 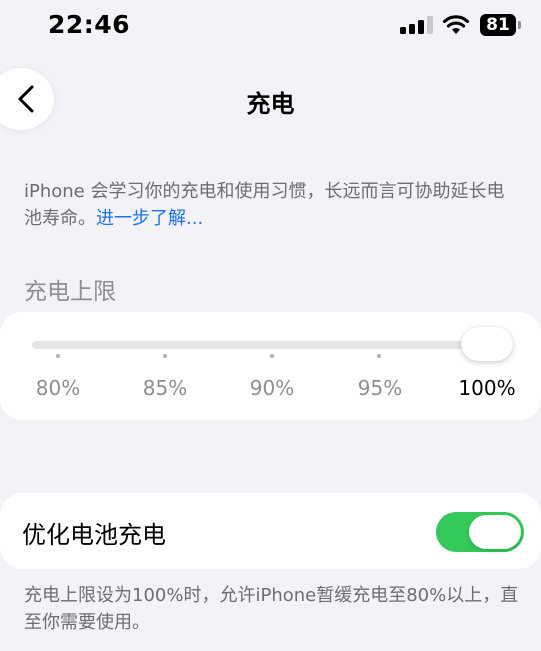 I want to click on charge-limit-slider-track, so click(x=267, y=345).